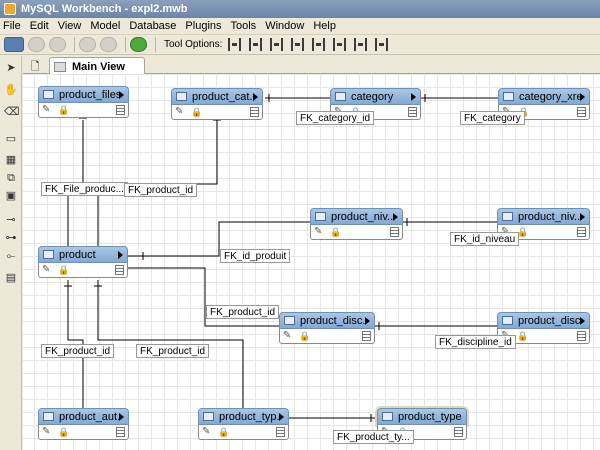  What do you see at coordinates (300, 9) in the screenshot?
I see `title-bar: MySQL Workbench - expl2.mwb` at bounding box center [300, 9].